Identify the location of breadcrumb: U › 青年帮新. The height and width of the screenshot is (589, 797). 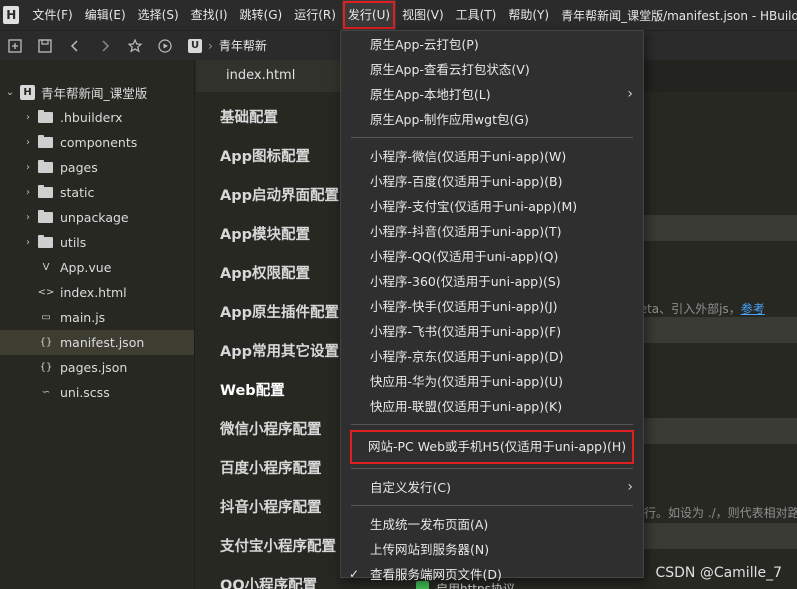
(227, 45).